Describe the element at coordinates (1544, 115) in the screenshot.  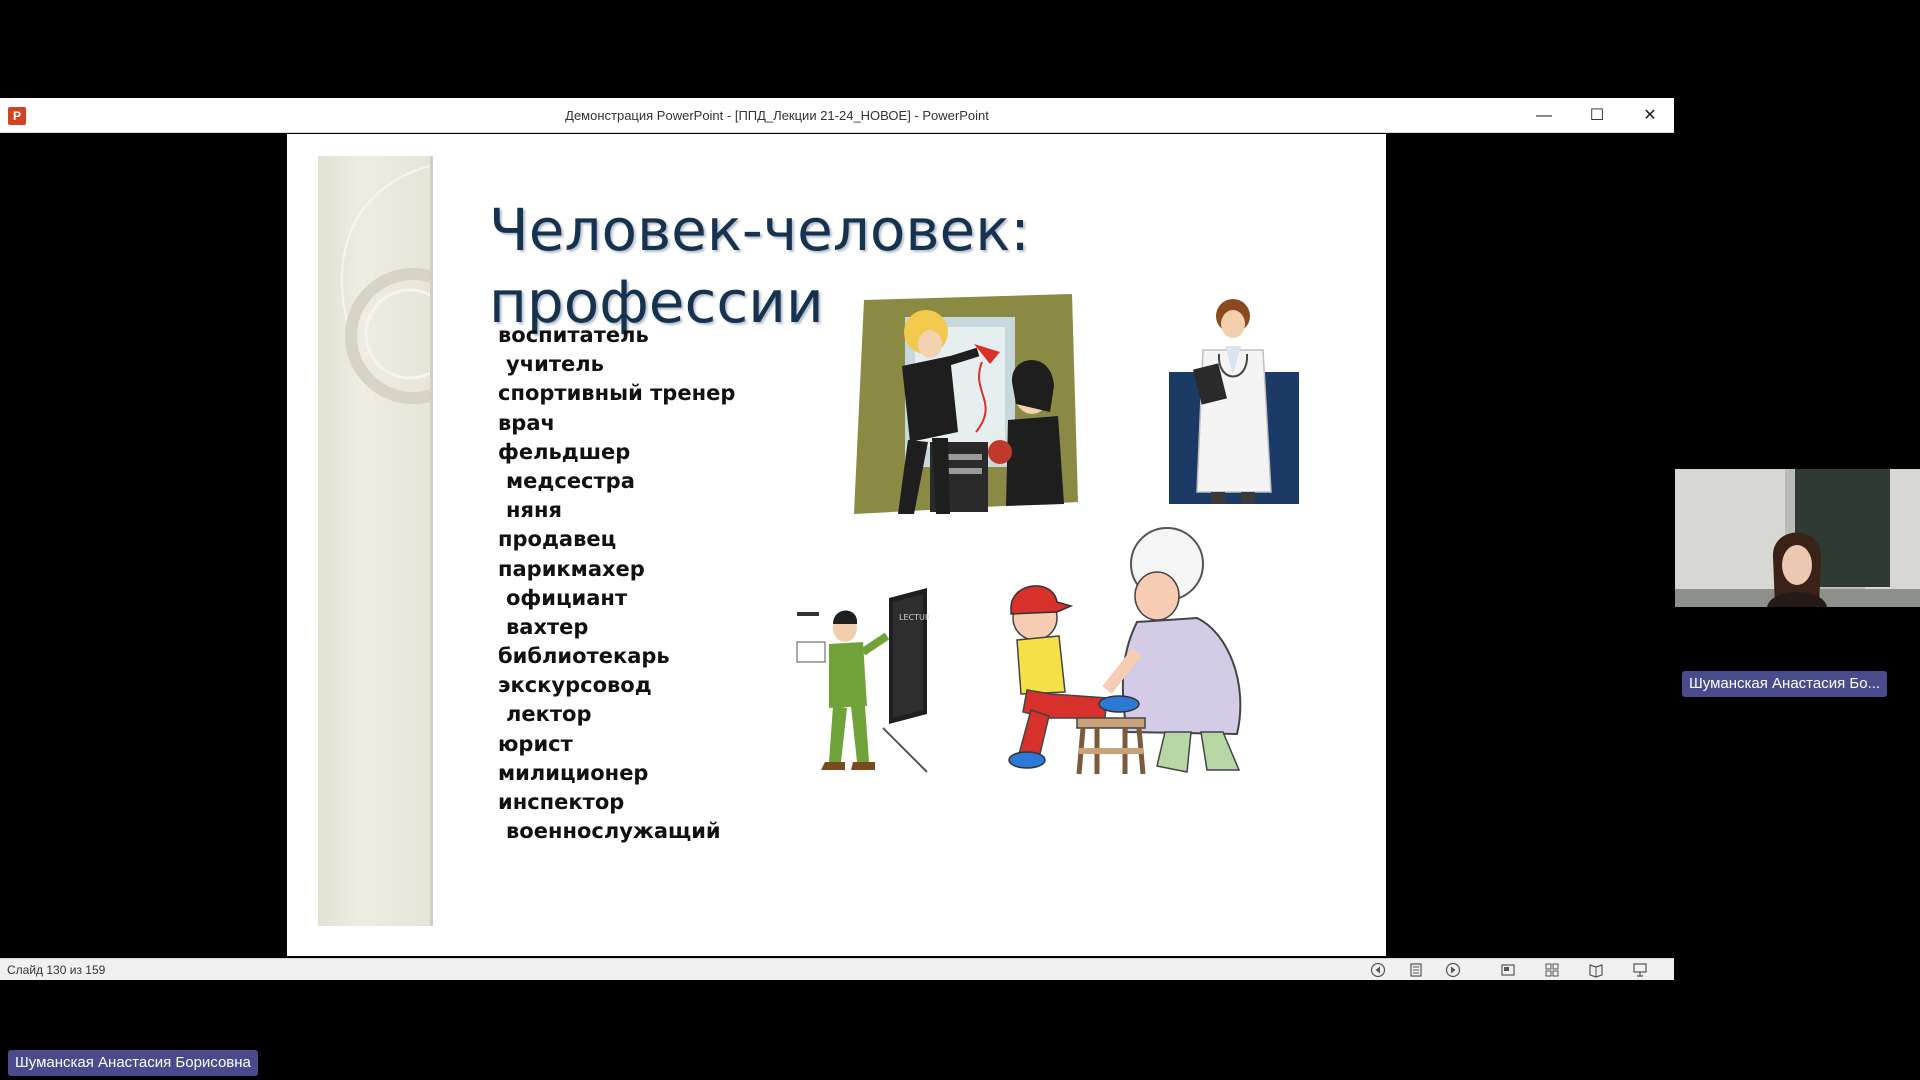
I see `minimize-button: —` at that location.